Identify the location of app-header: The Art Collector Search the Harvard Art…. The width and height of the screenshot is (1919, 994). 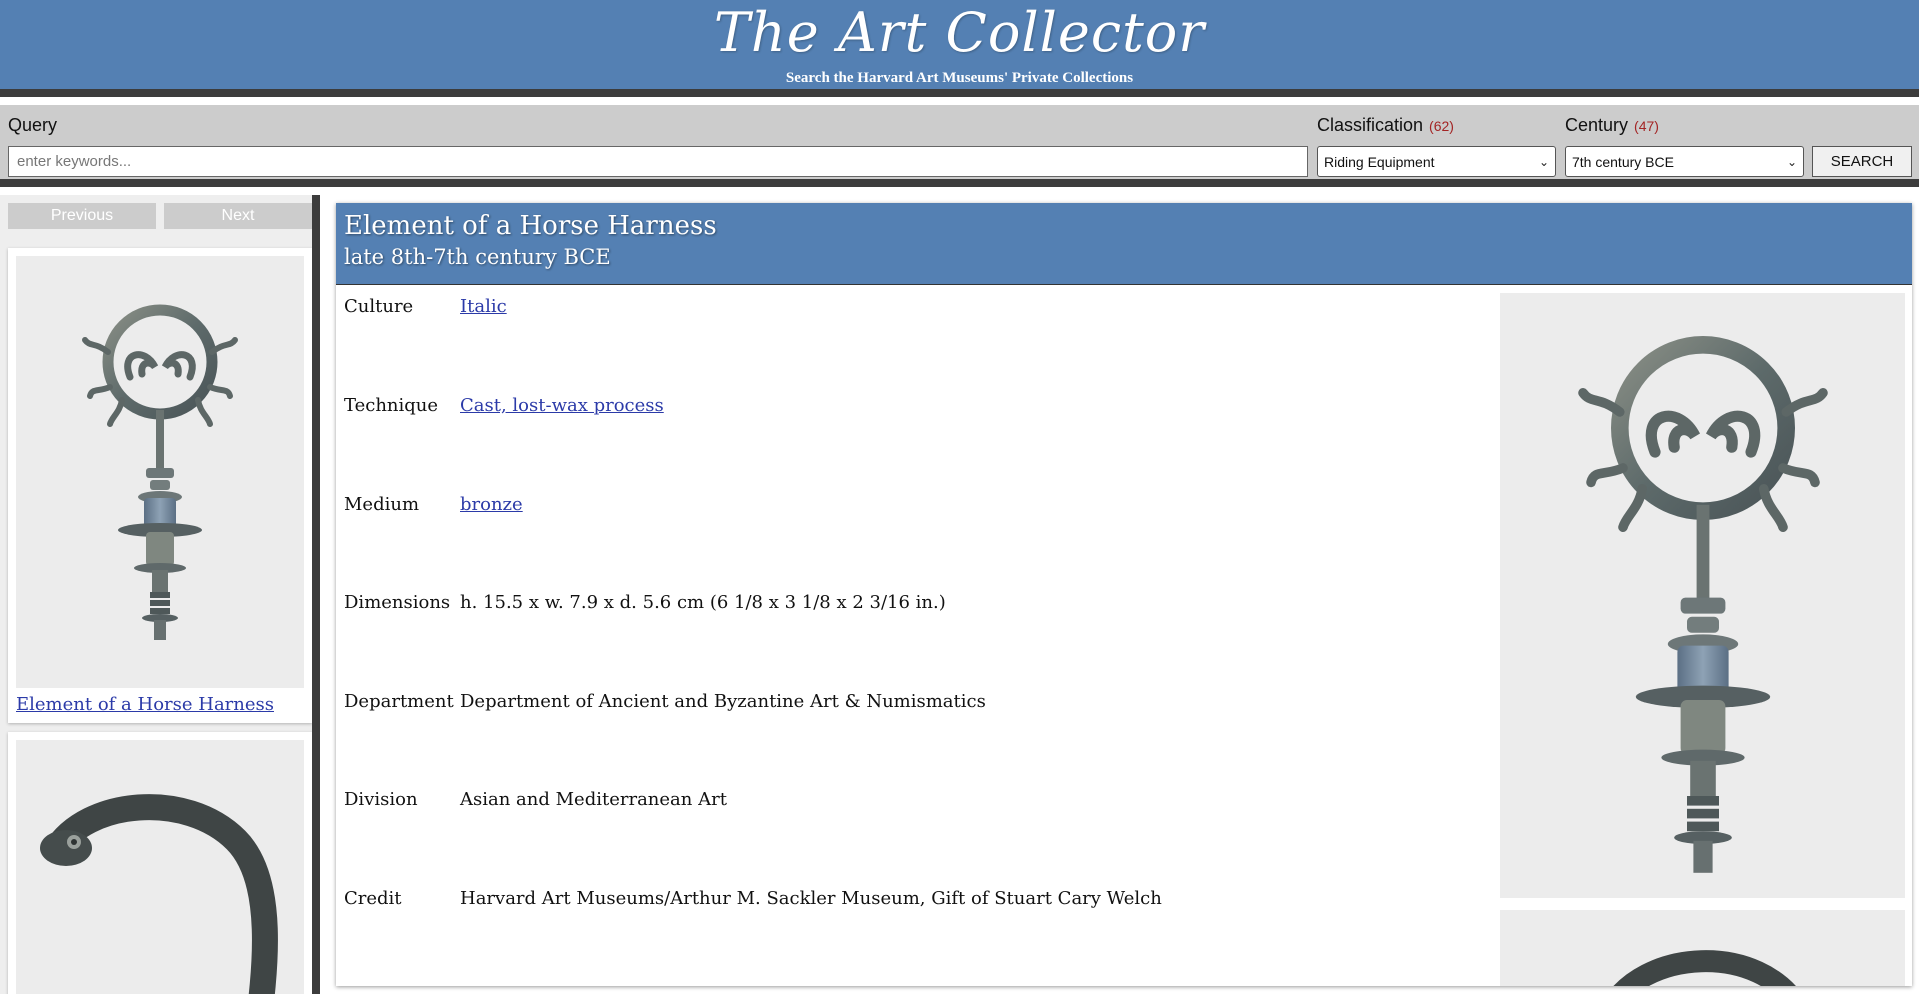
(959, 48).